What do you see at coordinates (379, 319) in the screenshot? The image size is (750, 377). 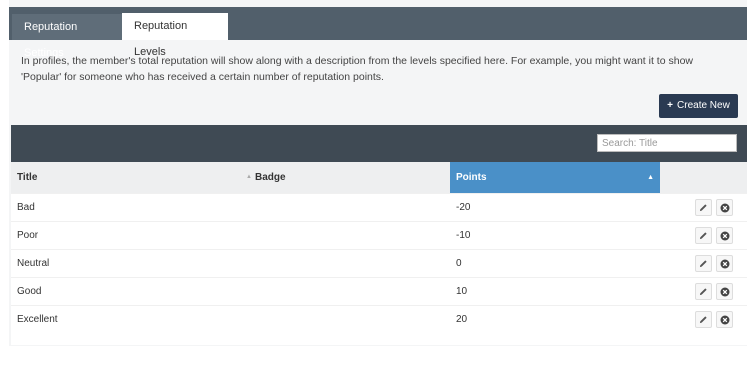 I see `table-row: Excellent 20` at bounding box center [379, 319].